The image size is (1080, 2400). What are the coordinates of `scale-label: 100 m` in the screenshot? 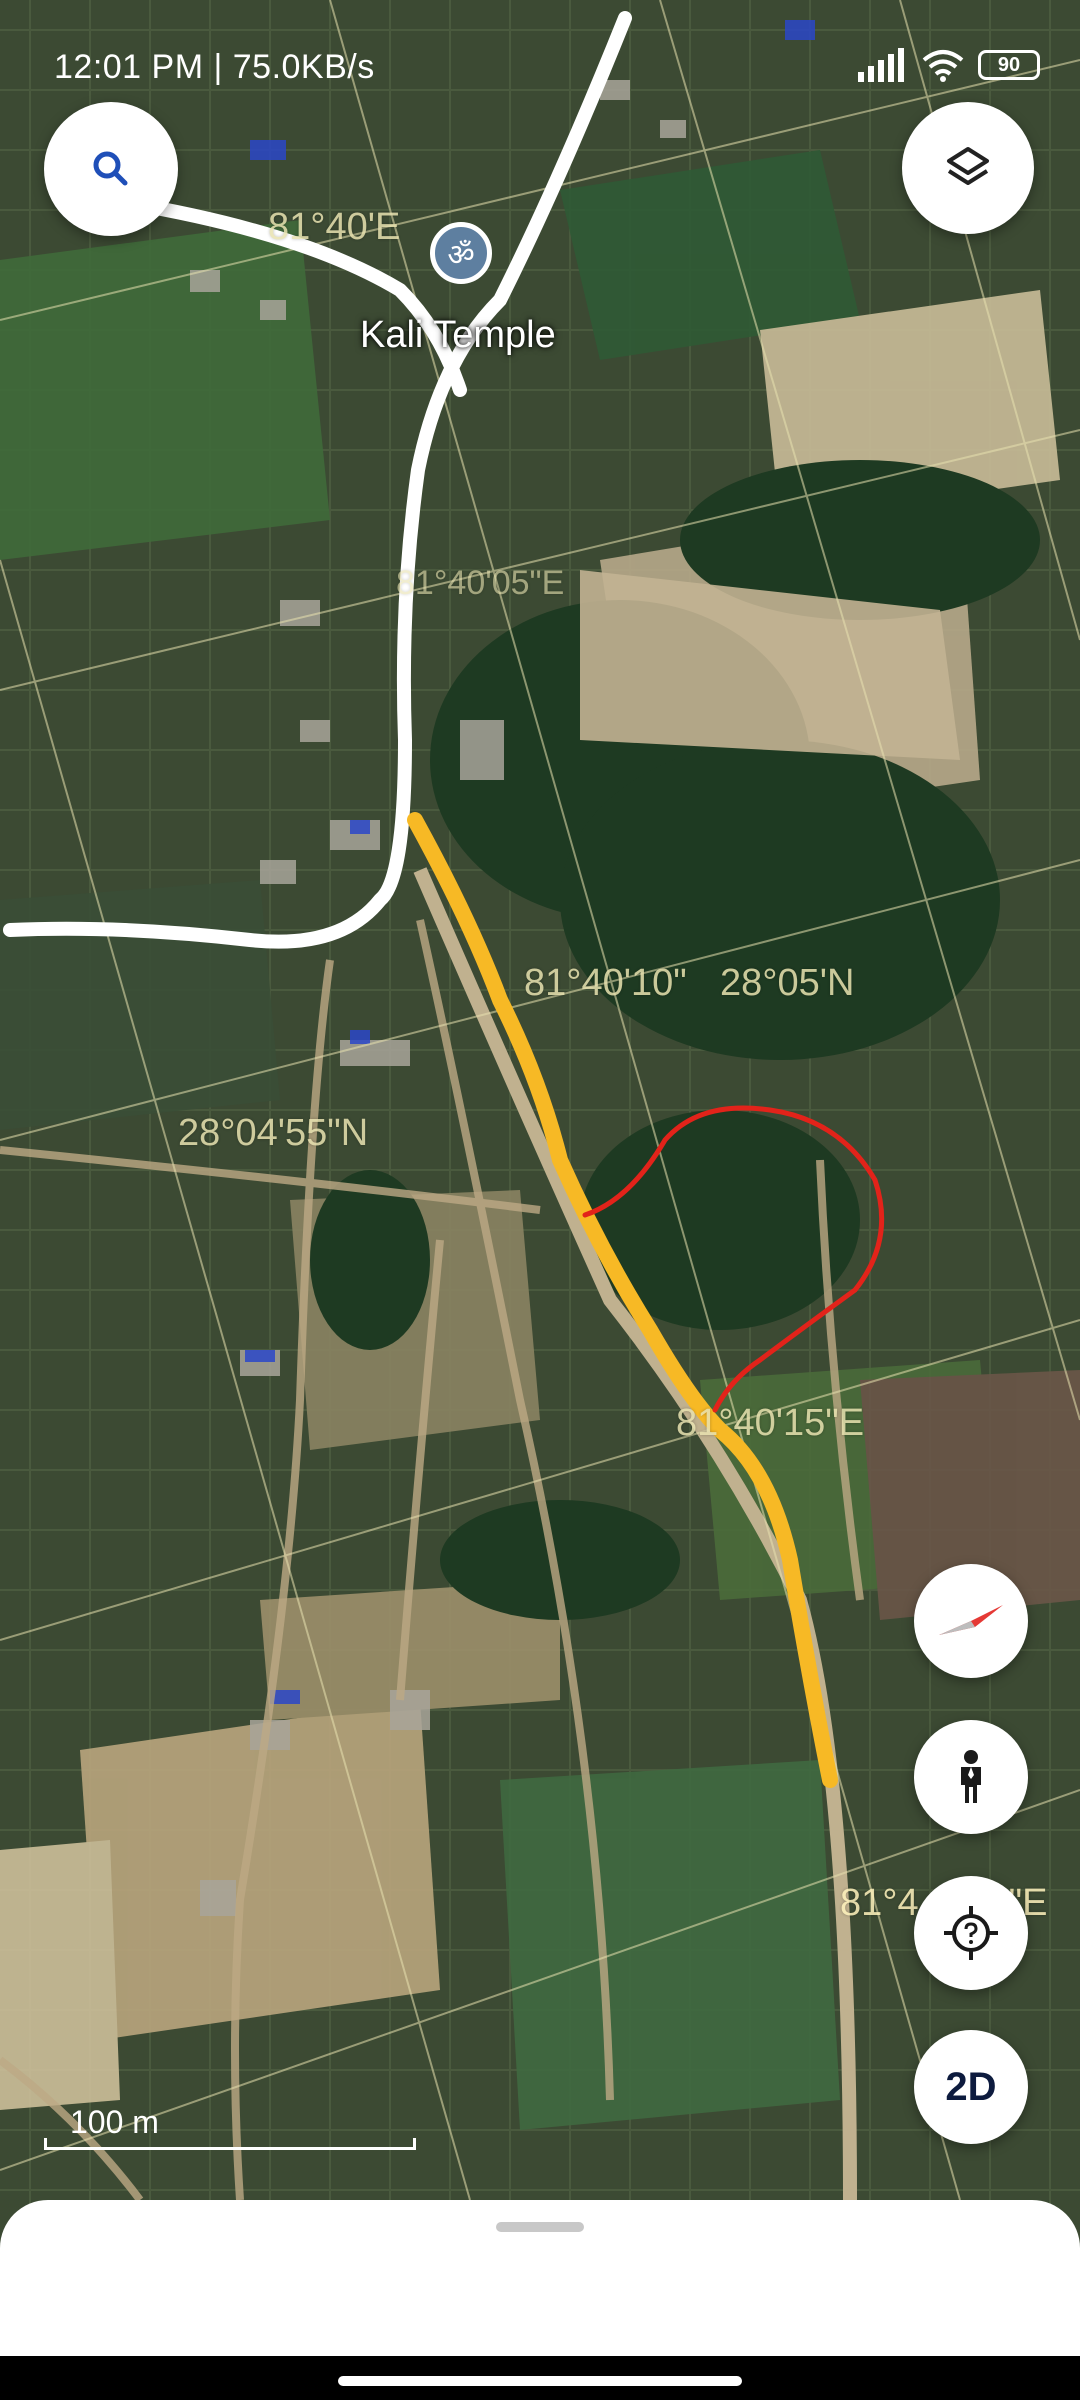 It's located at (114, 2122).